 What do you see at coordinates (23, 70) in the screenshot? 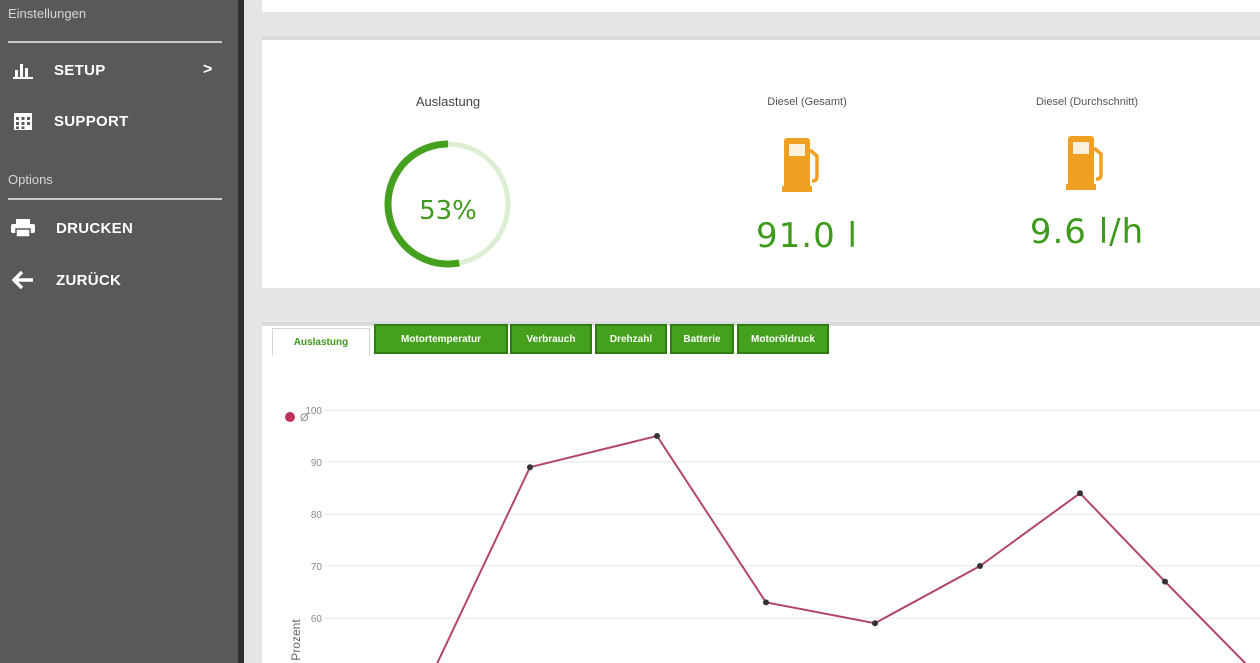
I see `bar-chart-icon` at bounding box center [23, 70].